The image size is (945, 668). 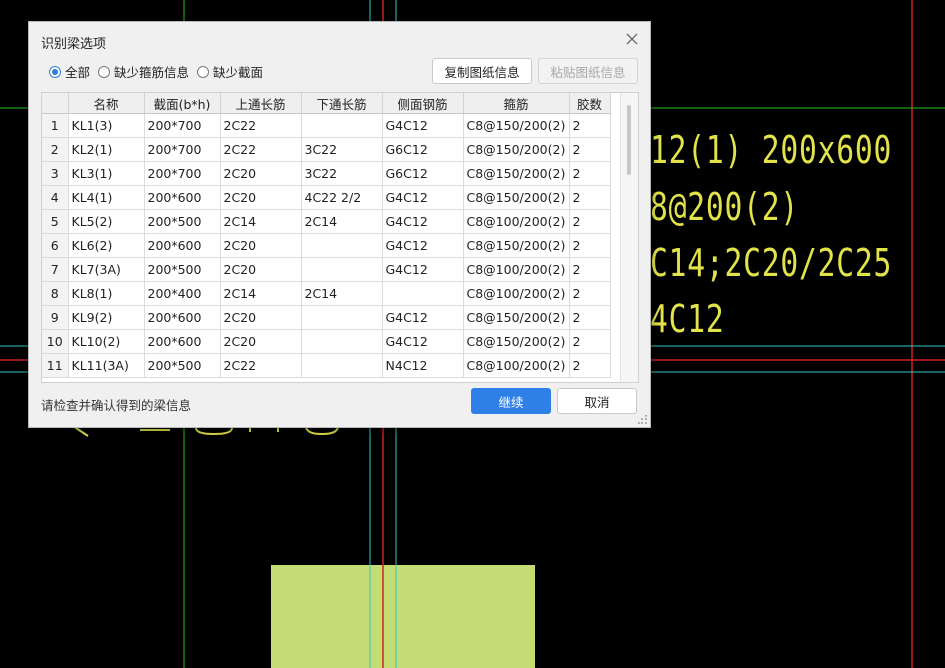 What do you see at coordinates (55, 365) in the screenshot?
I see `cell-row-index: 11` at bounding box center [55, 365].